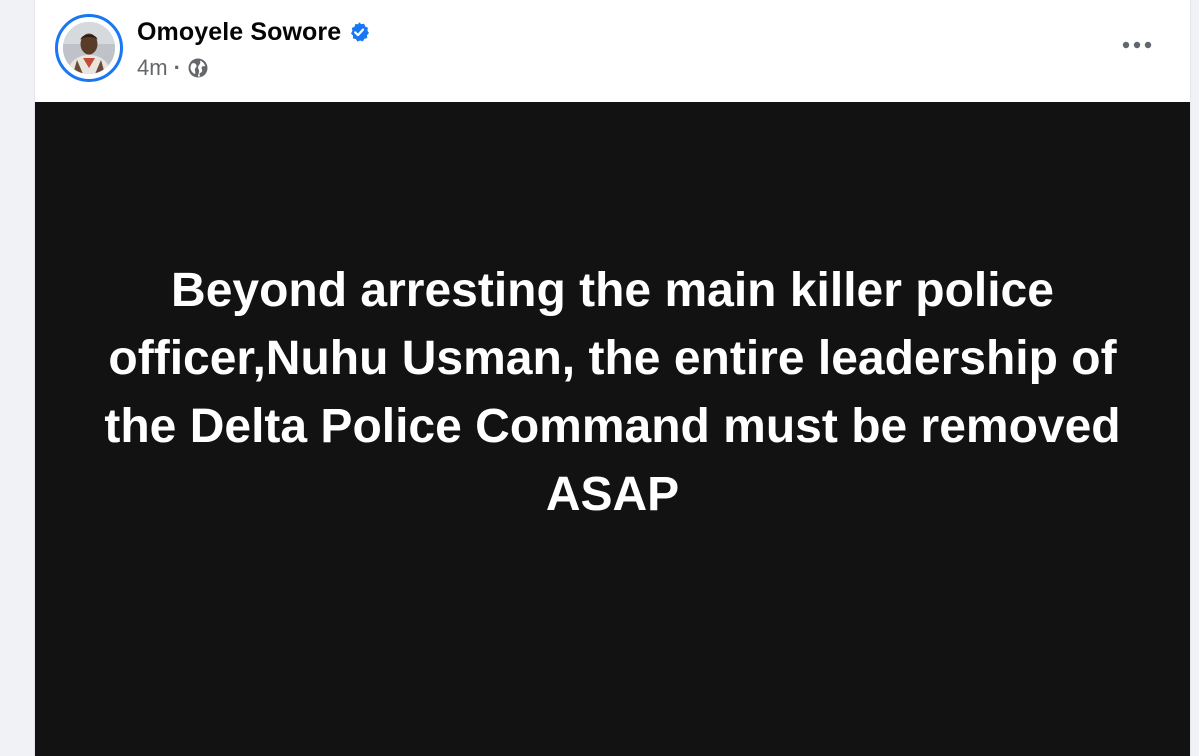 The height and width of the screenshot is (756, 1199). I want to click on post-header: Omoyele Sowore 4m ·, so click(612, 51).